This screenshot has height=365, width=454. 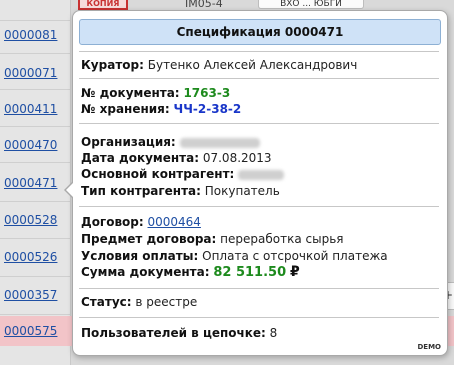 What do you see at coordinates (28, 109) in the screenshot?
I see `document-link: 0000411` at bounding box center [28, 109].